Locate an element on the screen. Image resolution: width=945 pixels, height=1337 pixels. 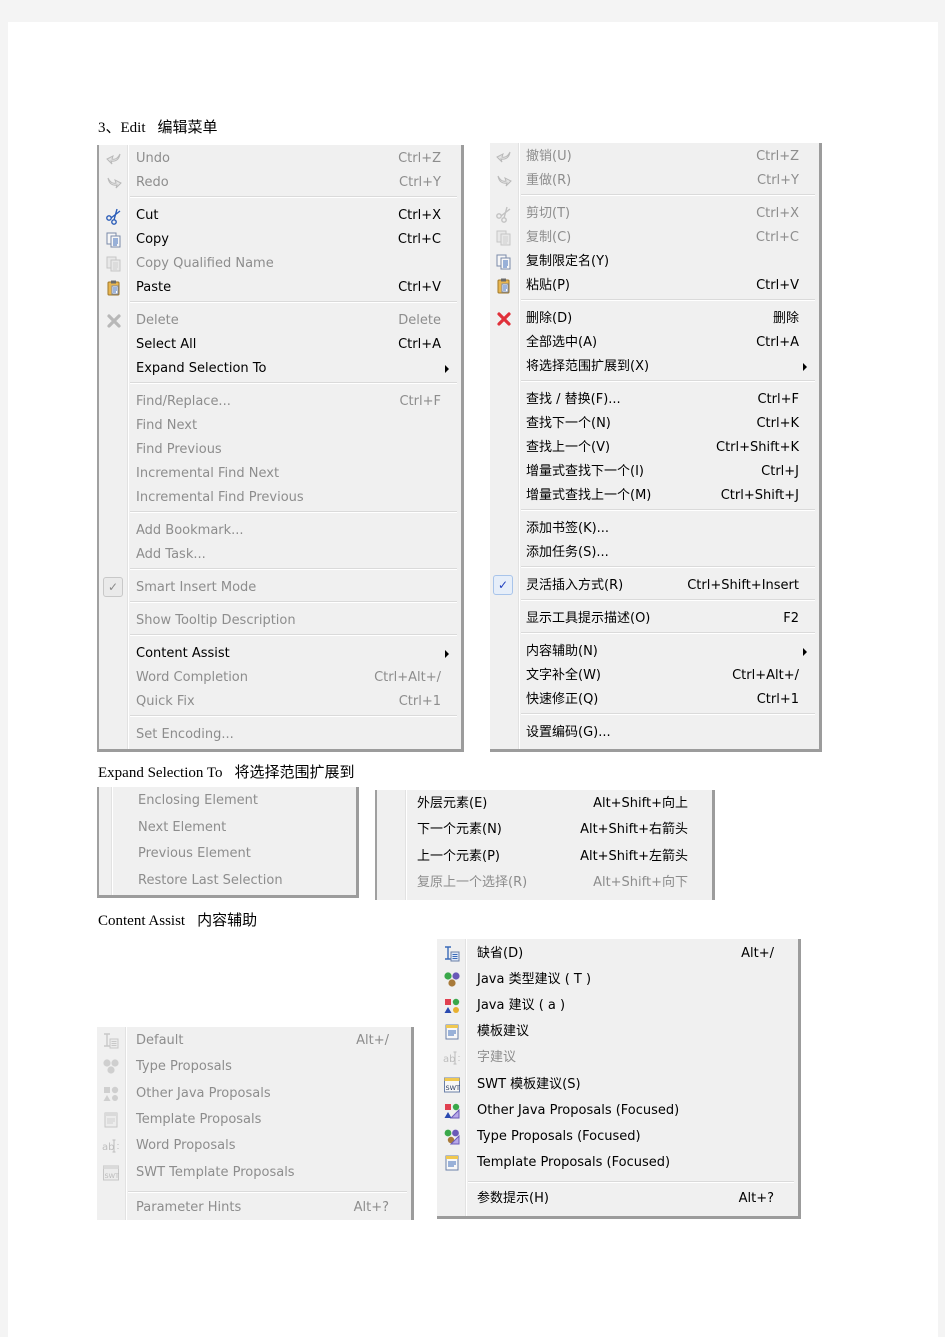
menu-item: SWT SWT Template Proposals is located at coordinates (254, 1173).